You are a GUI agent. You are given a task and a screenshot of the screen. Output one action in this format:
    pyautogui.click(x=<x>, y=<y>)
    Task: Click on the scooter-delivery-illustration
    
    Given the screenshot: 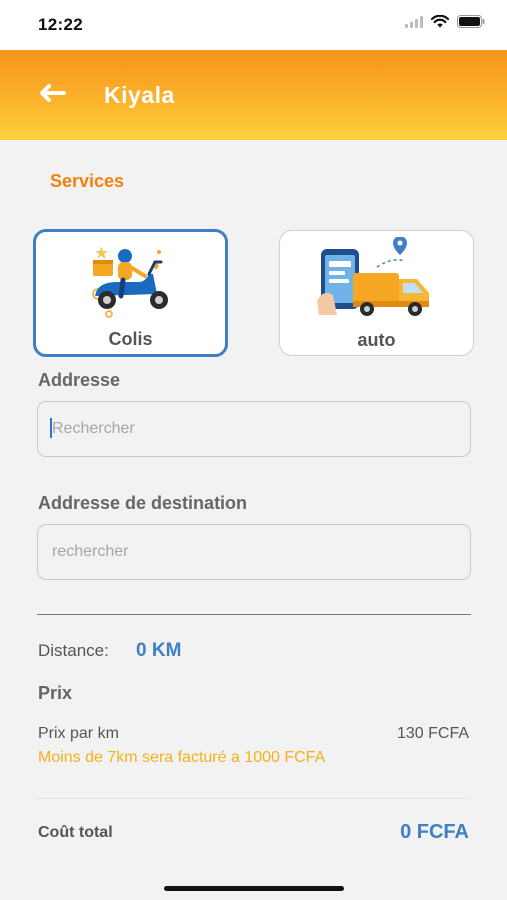 What is the action you would take?
    pyautogui.click(x=130, y=280)
    